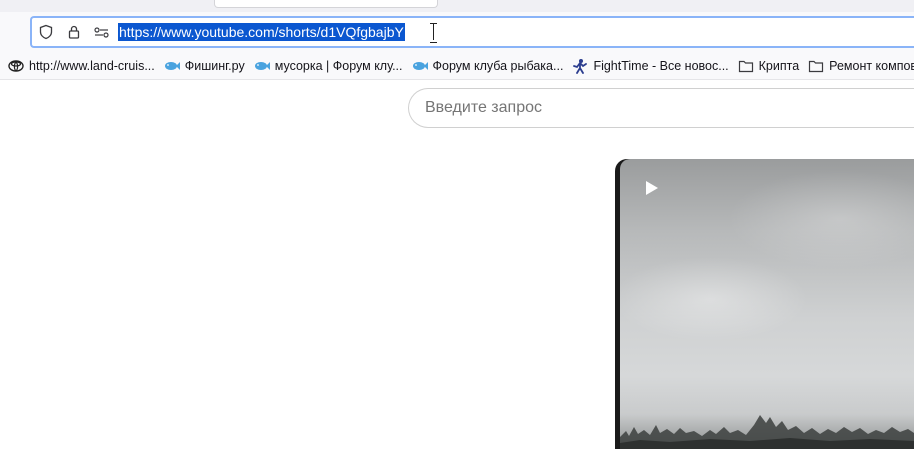 The height and width of the screenshot is (449, 914). Describe the element at coordinates (669, 108) in the screenshot. I see `search-input` at that location.